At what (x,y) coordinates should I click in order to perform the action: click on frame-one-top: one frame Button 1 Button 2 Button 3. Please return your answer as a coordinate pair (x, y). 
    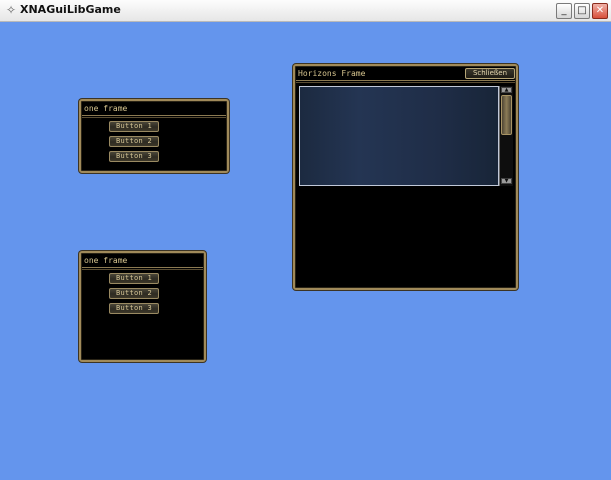
    Looking at the image, I should click on (154, 136).